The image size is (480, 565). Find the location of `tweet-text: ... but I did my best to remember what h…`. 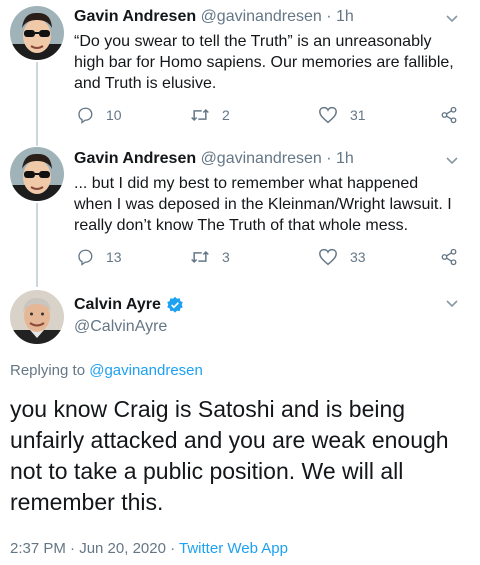

tweet-text: ... but I did my best to remember what h… is located at coordinates (263, 204).